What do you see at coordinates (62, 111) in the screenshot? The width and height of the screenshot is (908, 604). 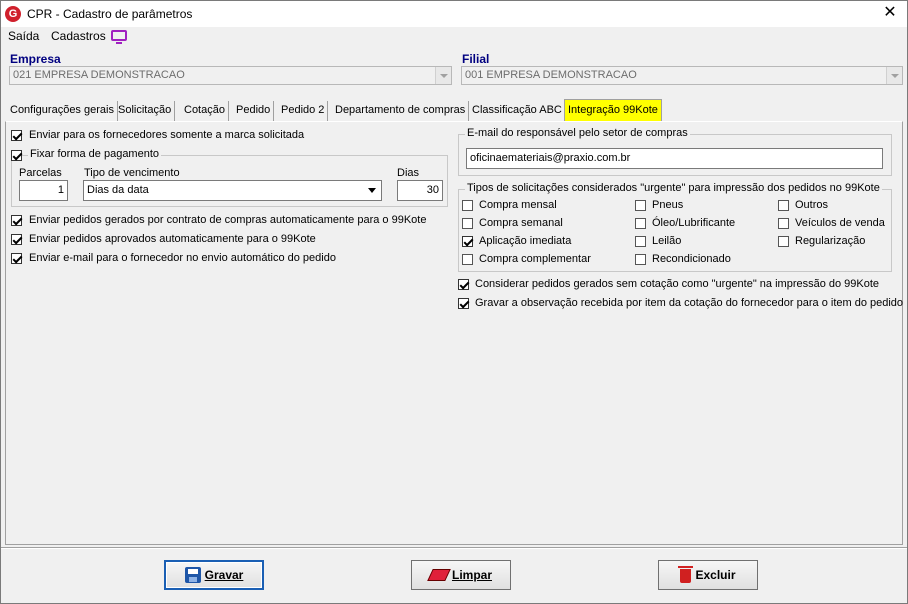 I see `tab-configuracoes-gerais: Configurações gerais` at bounding box center [62, 111].